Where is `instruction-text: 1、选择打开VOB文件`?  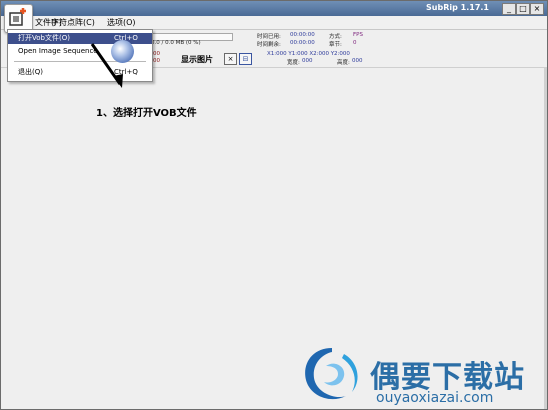
instruction-text: 1、选择打开VOB文件 is located at coordinates (146, 113).